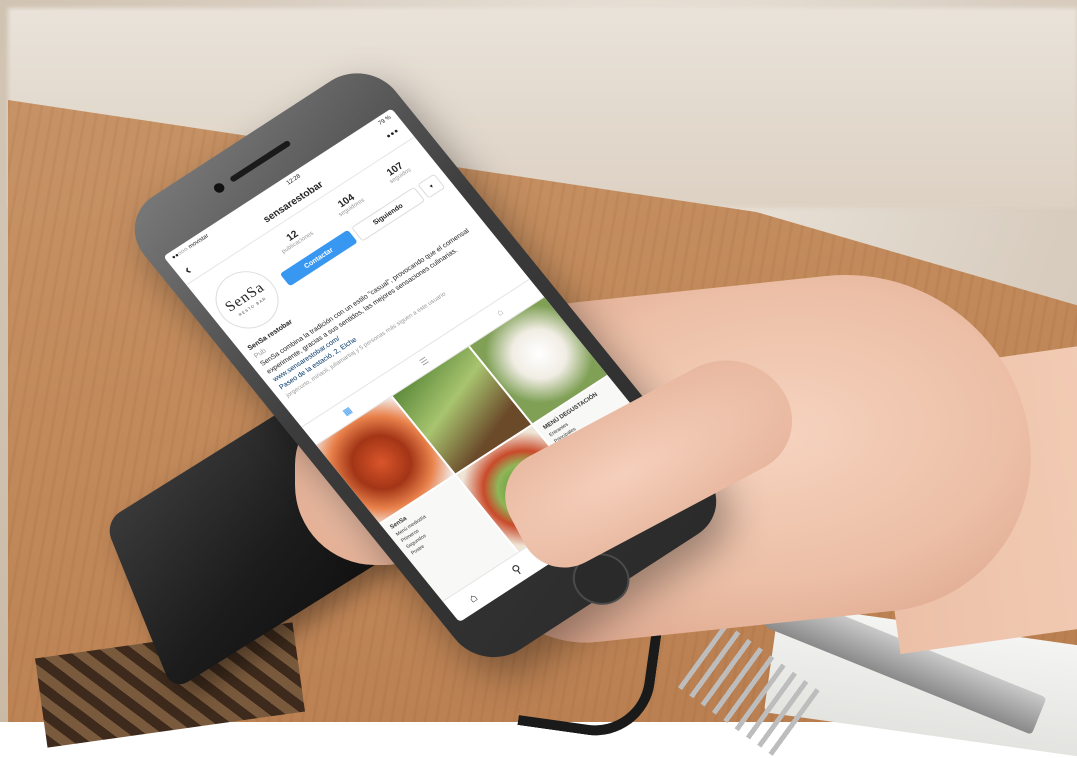  What do you see at coordinates (424, 361) in the screenshot?
I see `list-icon: ☰` at bounding box center [424, 361].